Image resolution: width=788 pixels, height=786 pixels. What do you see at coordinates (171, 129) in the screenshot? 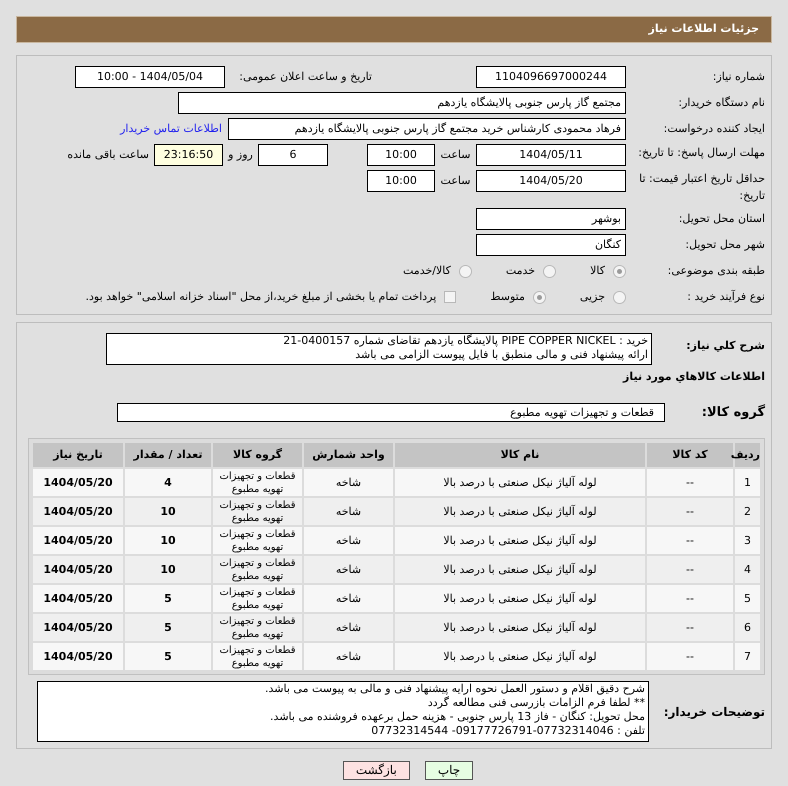
I see `buyer-contact-link: اطلاعات تماس خریدار` at bounding box center [171, 129].